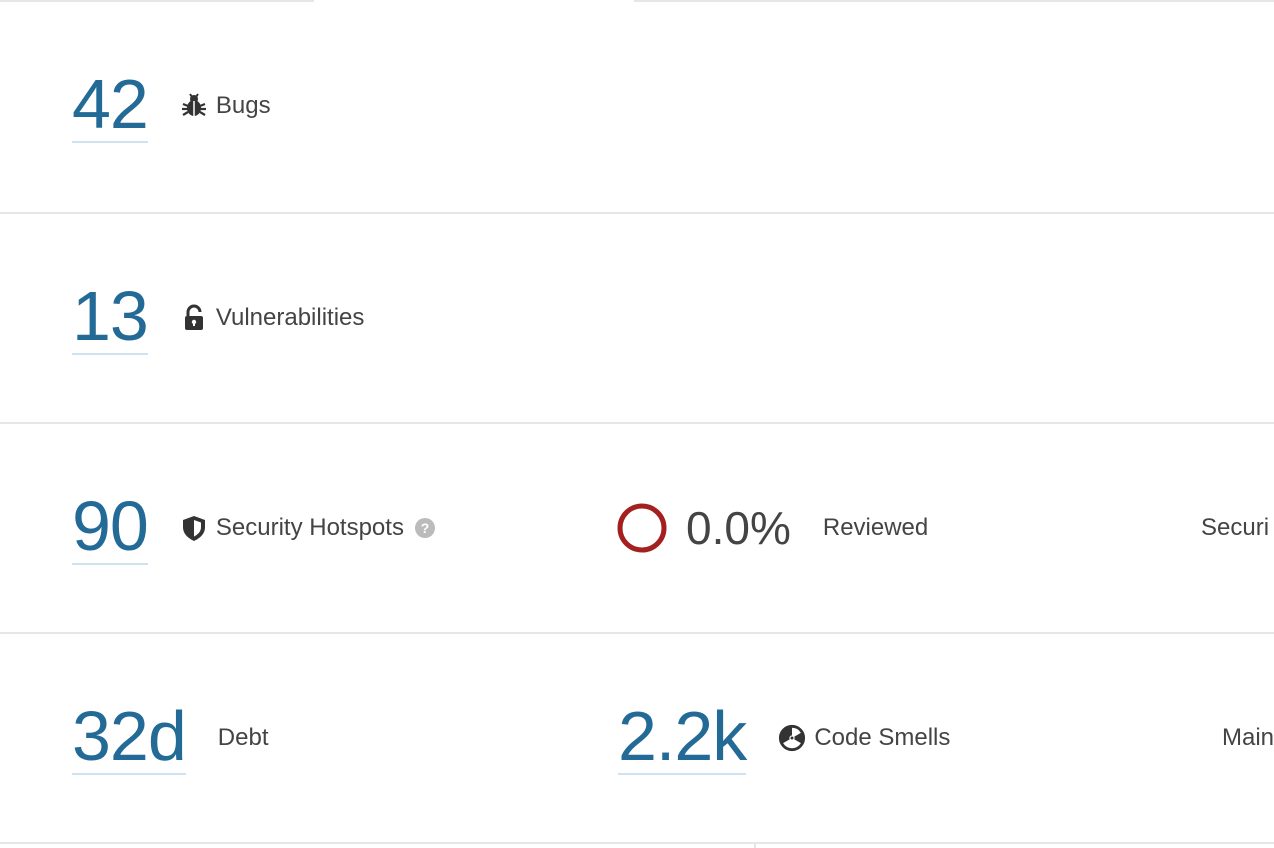 The width and height of the screenshot is (1274, 848). What do you see at coordinates (682, 738) in the screenshot?
I see `code-smells-value-link: 2.2k` at bounding box center [682, 738].